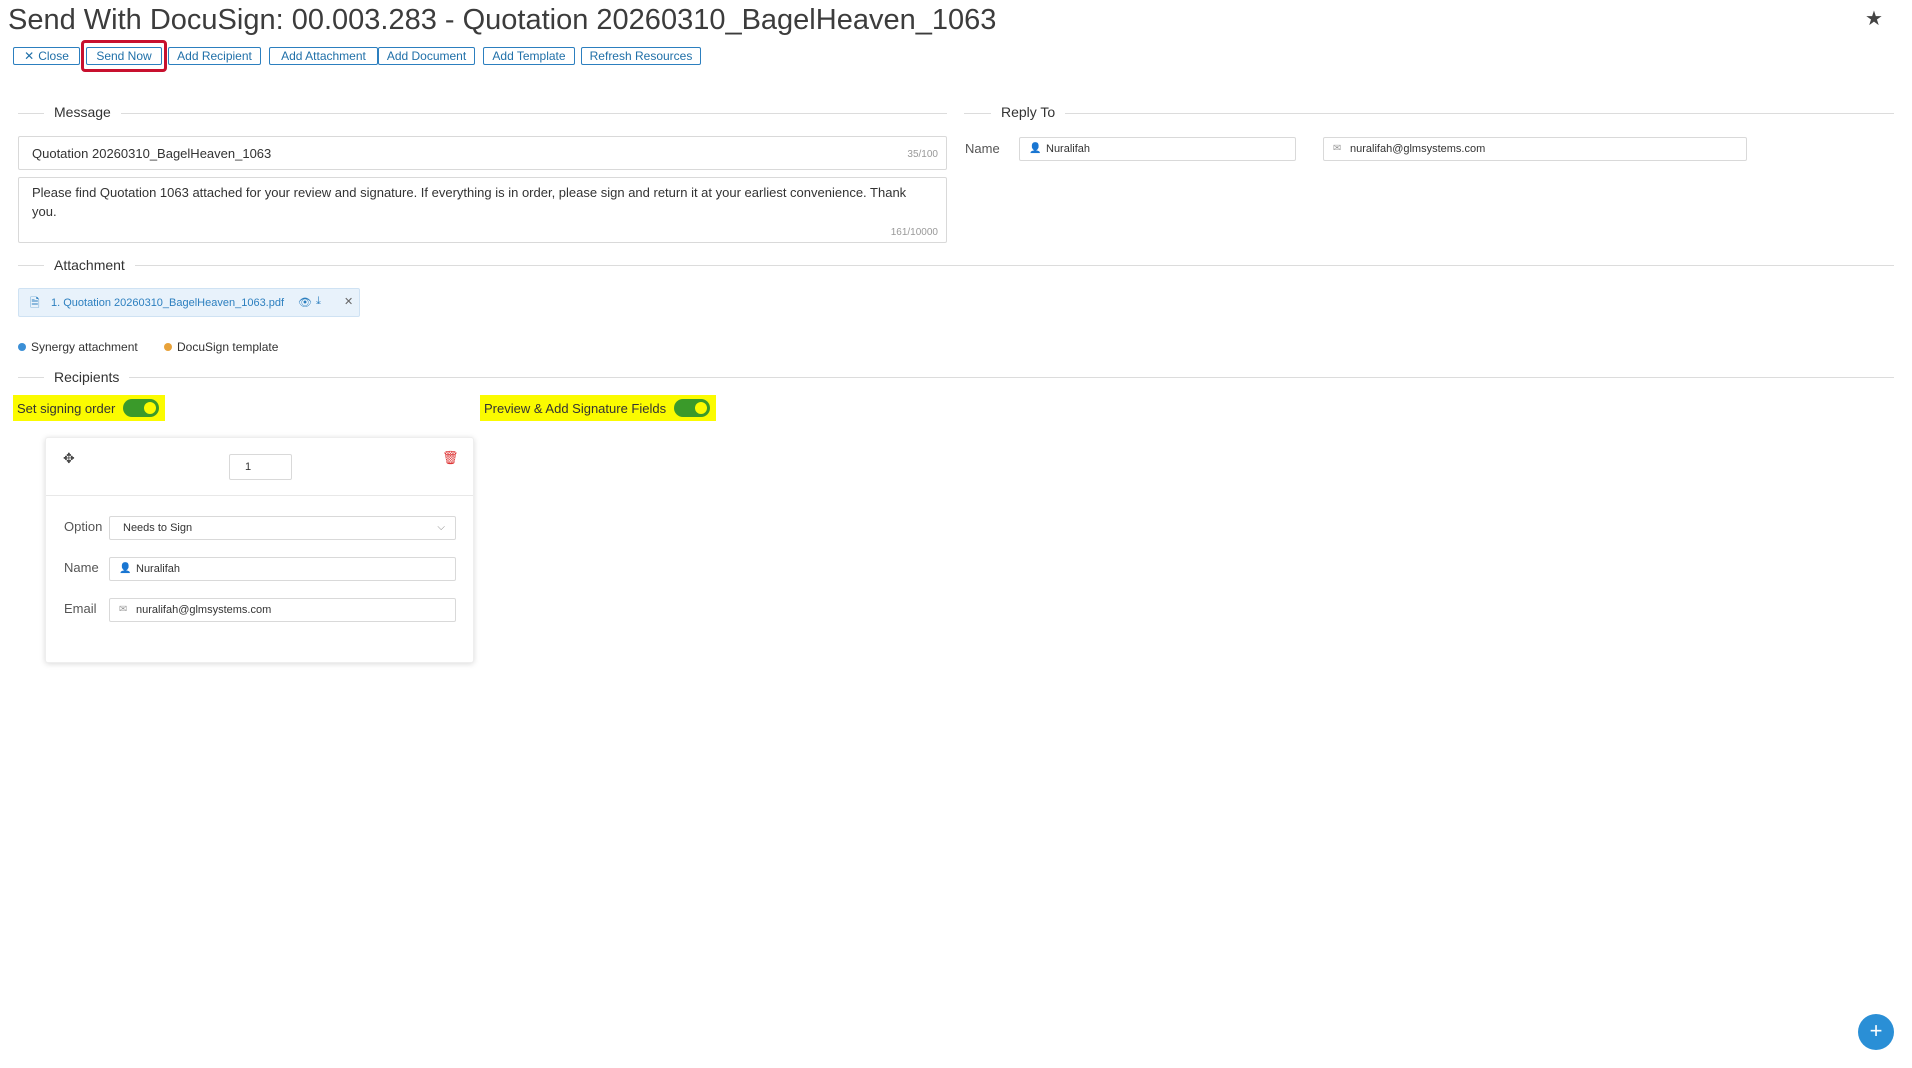  I want to click on preview-toggle-group: Preview & Add Signature Fields, so click(598, 408).